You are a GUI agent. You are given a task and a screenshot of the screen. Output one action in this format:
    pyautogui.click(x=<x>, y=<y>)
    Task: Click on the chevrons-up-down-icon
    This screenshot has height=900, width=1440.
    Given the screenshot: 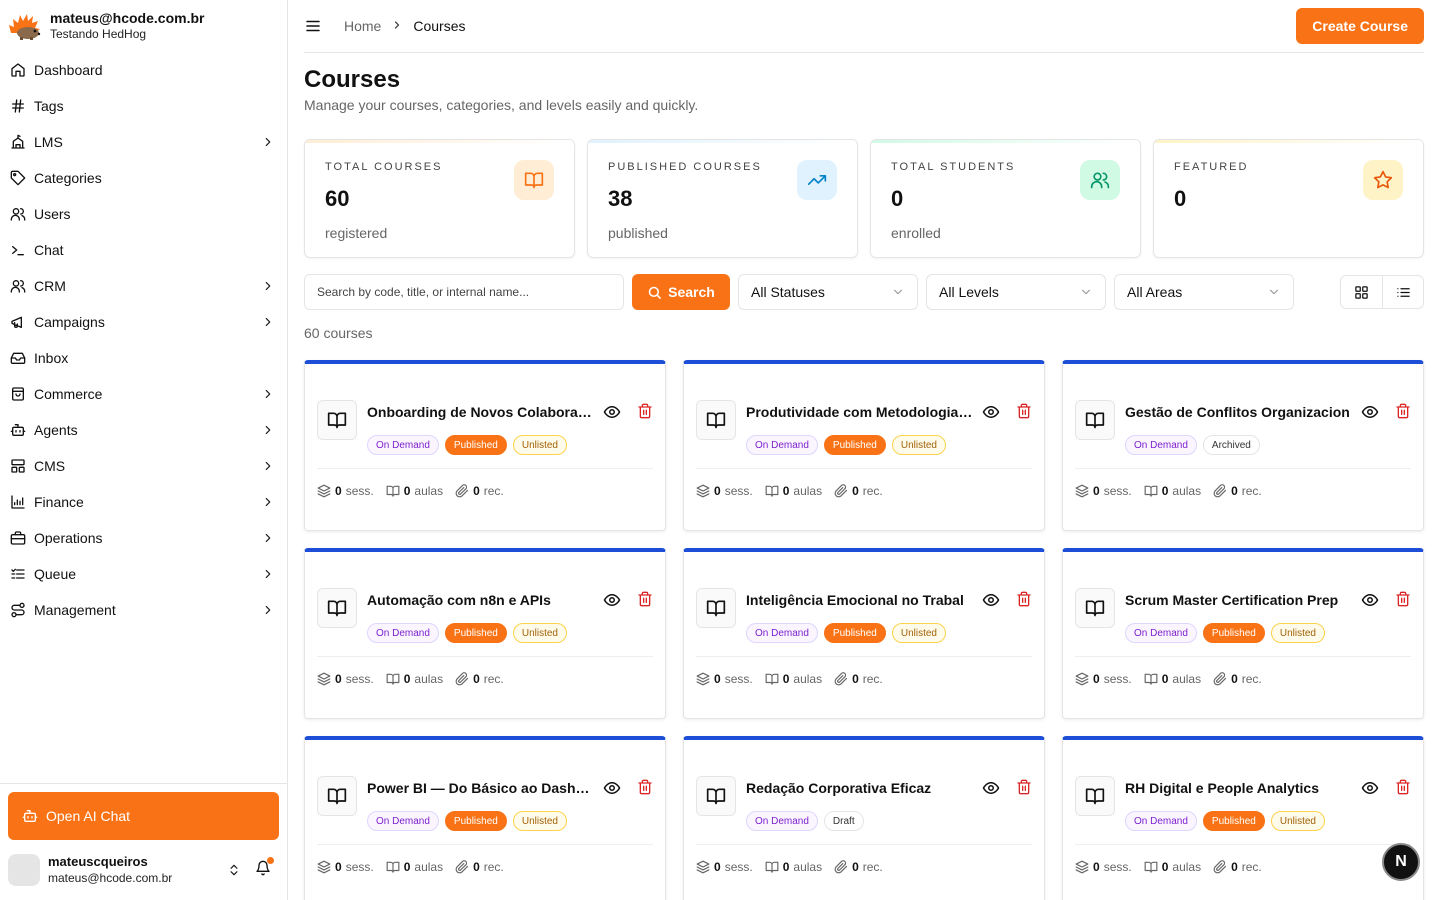 What is the action you would take?
    pyautogui.click(x=234, y=870)
    